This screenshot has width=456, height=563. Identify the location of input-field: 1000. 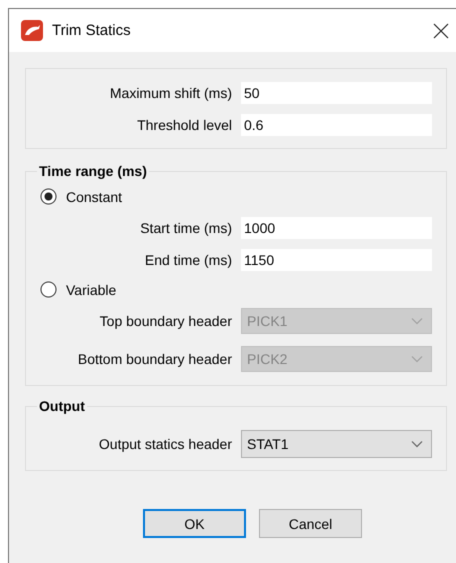
(336, 228).